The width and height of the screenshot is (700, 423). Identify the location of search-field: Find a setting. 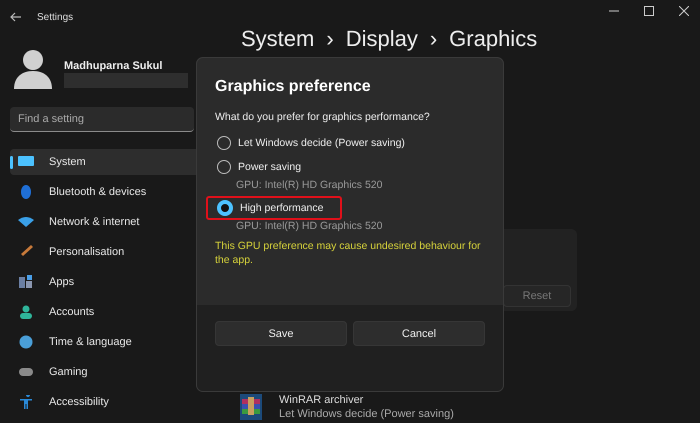
(102, 119).